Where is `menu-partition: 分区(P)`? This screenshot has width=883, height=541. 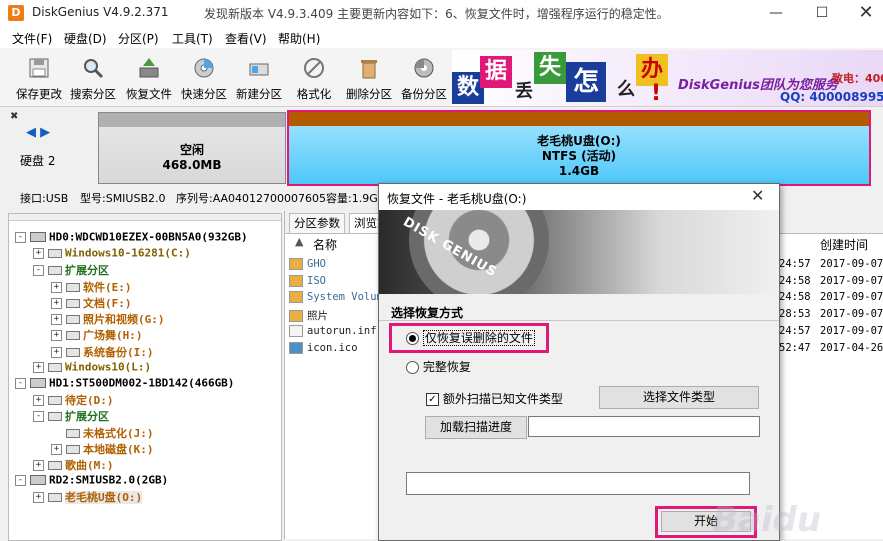 menu-partition: 分区(P) is located at coordinates (138, 38).